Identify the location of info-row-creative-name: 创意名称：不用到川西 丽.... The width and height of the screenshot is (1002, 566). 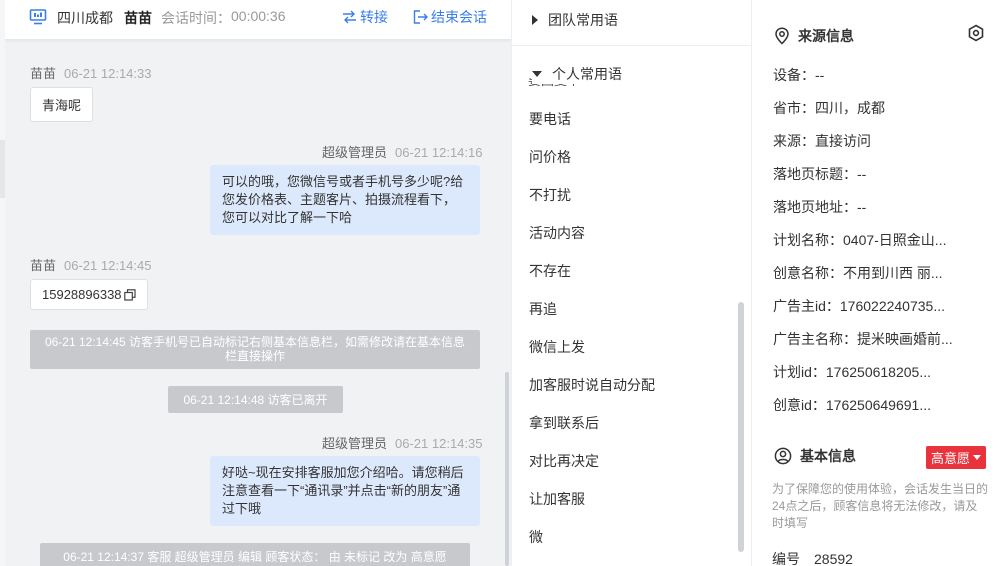
(858, 273).